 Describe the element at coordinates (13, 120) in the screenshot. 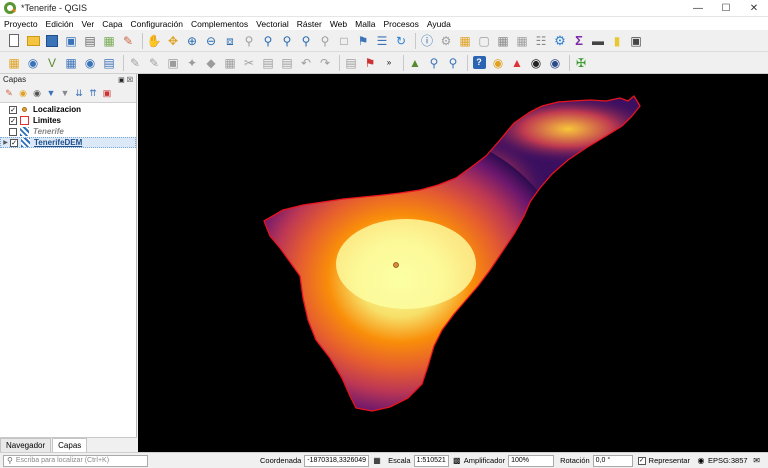

I see `layer-visibility-checkbox: ✓` at that location.